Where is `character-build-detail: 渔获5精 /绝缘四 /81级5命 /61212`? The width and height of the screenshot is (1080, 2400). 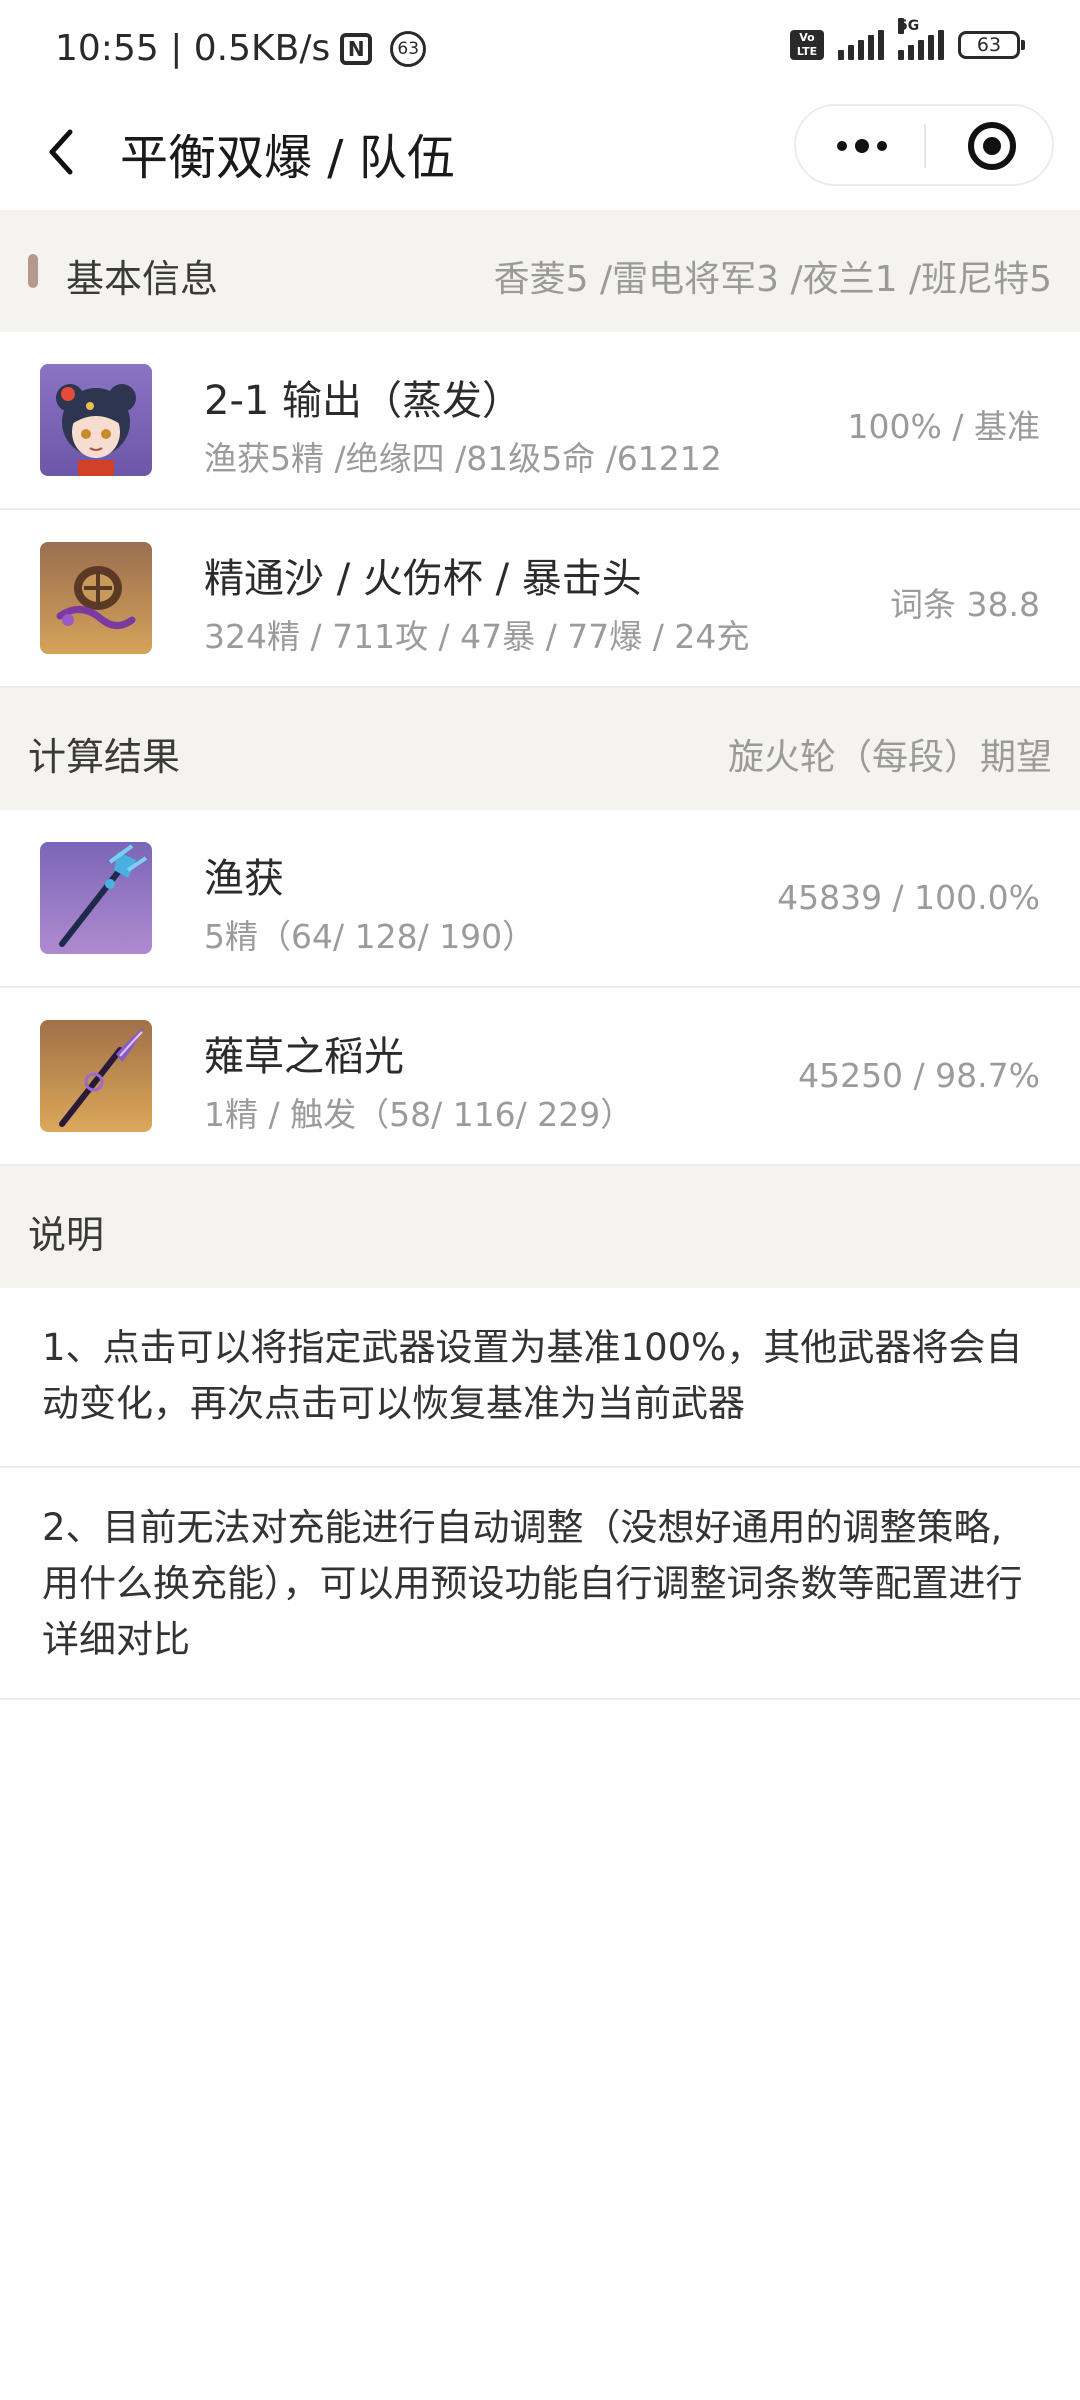
character-build-detail: 渔获5精 /绝缘四 /81级5命 /61212 is located at coordinates (463, 458).